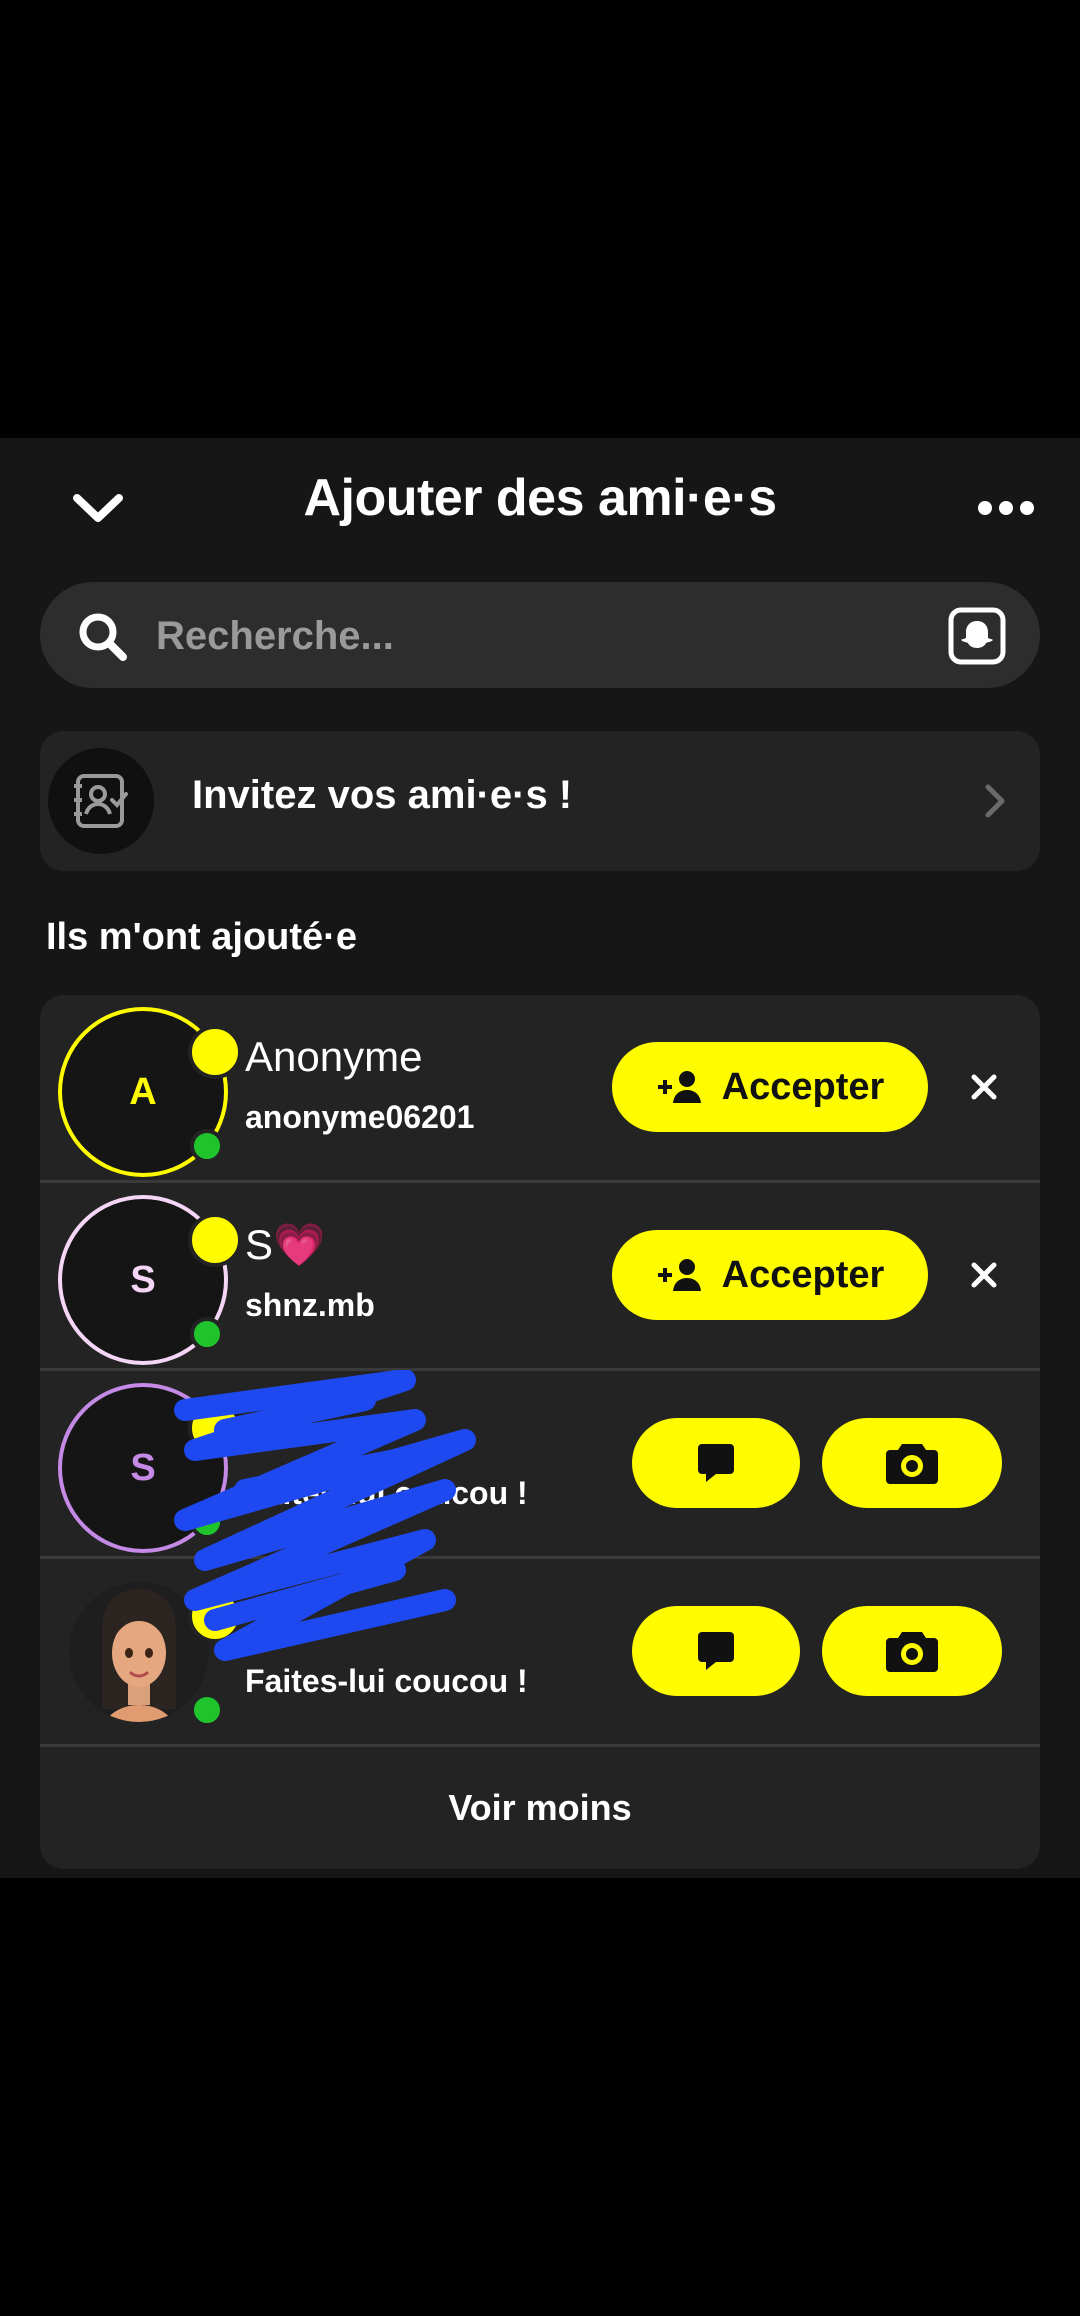 This screenshot has width=1080, height=2316. What do you see at coordinates (540, 1465) in the screenshot?
I see `list-item: S Faites-lui coucou !` at bounding box center [540, 1465].